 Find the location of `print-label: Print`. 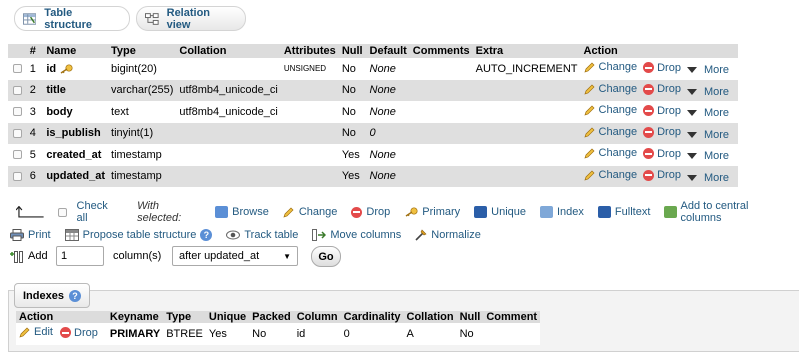

print-label: Print is located at coordinates (39, 235).